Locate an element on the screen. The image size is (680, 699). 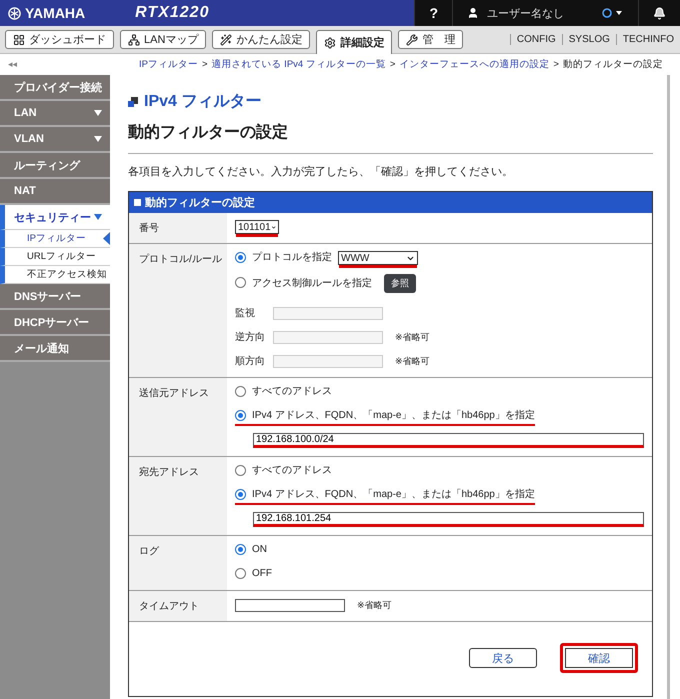
row-label: 送信元アドレス is located at coordinates (174, 393).